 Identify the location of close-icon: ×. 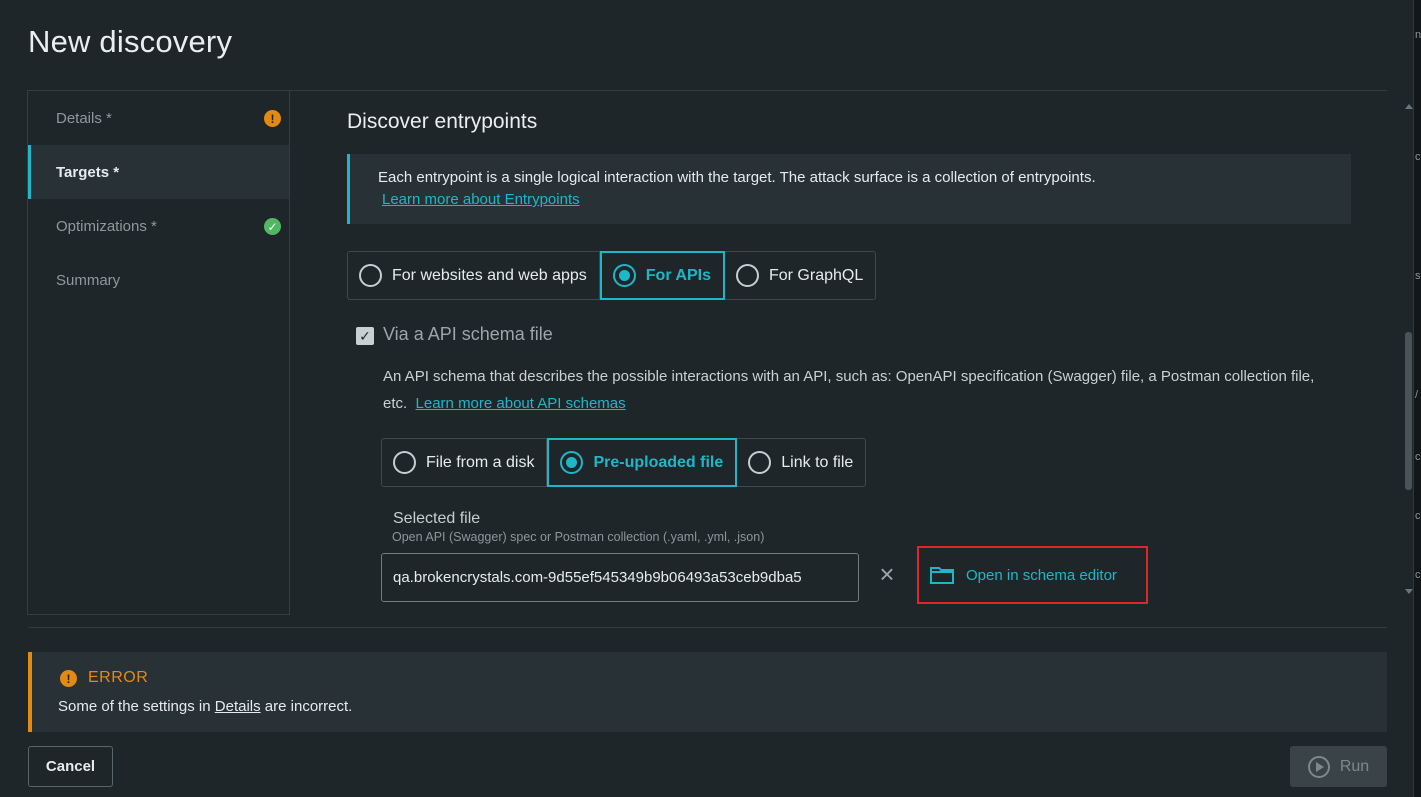
(887, 574).